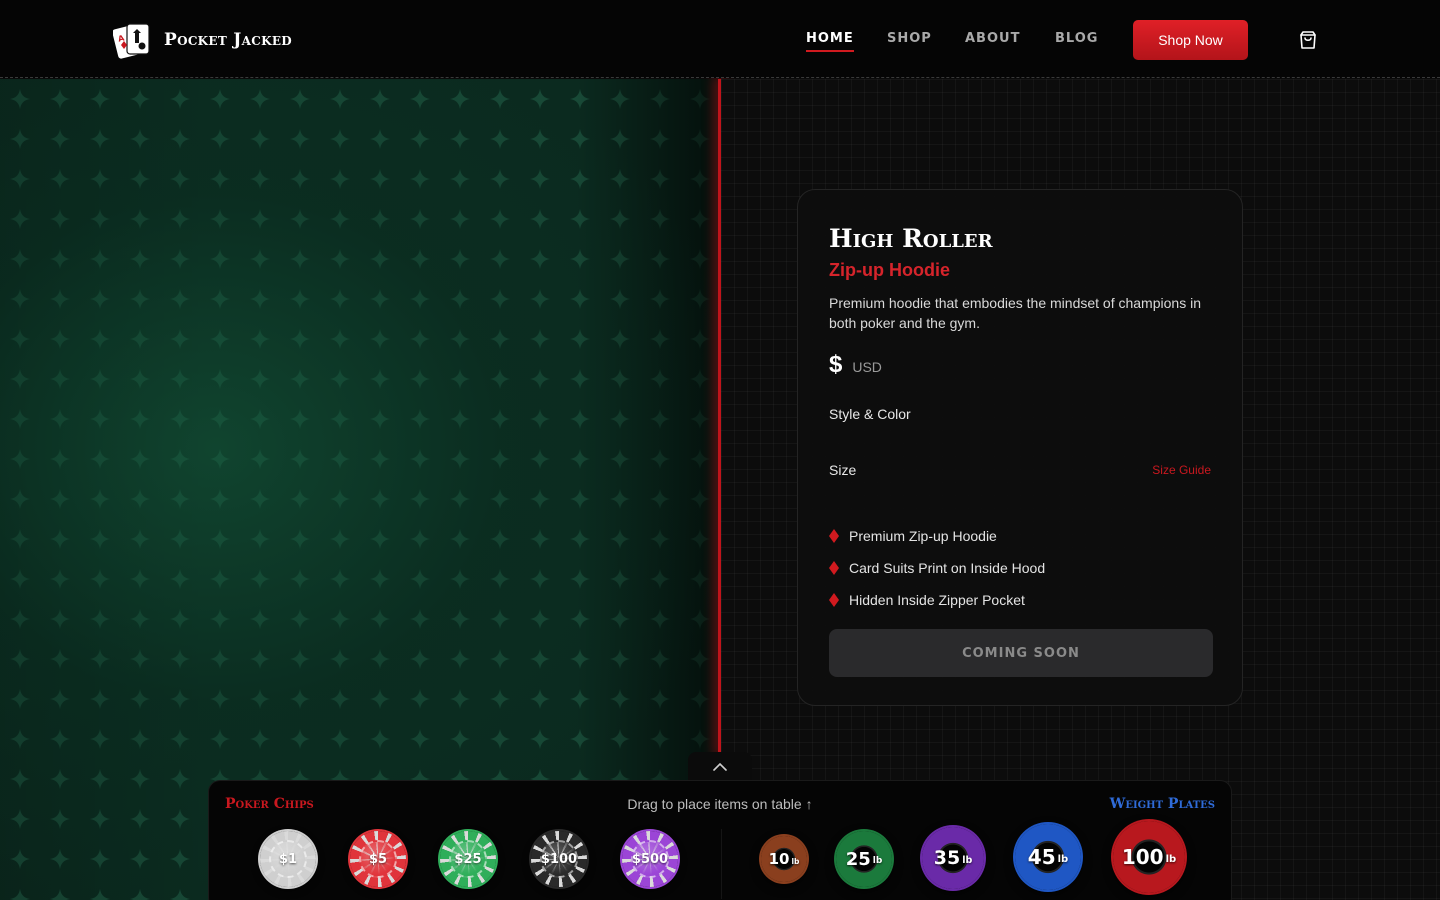  What do you see at coordinates (131, 41) in the screenshot?
I see `playing-cards-icon: A` at bounding box center [131, 41].